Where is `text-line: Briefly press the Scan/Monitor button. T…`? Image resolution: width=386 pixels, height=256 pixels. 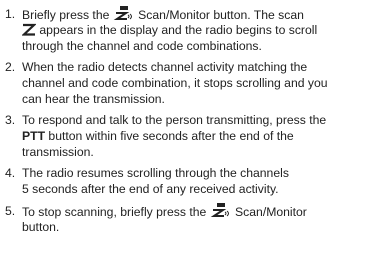 text-line: Briefly press the Scan/Monitor button. T… is located at coordinates (203, 14).